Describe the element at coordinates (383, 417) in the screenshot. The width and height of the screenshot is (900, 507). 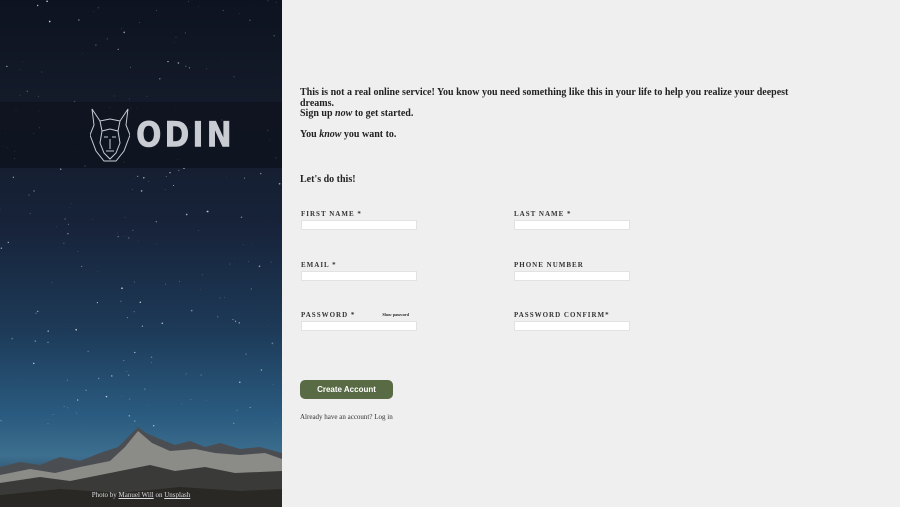
I see `login-link: Log in` at that location.